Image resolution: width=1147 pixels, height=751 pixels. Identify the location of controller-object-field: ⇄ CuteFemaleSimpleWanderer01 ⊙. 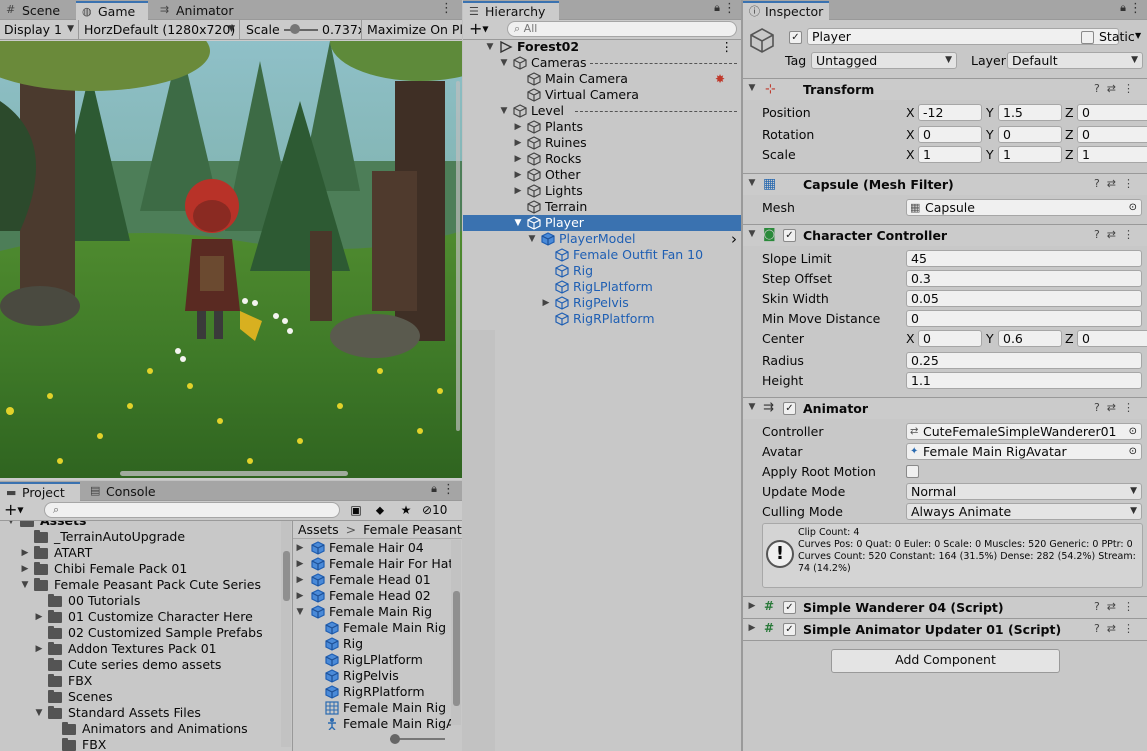
(1024, 431).